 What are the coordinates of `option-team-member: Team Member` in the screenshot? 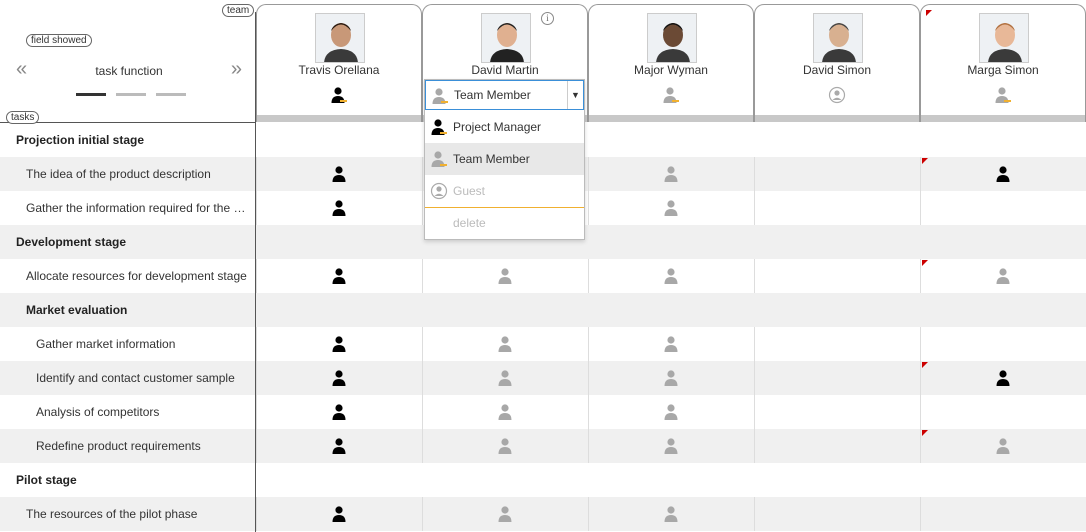 It's located at (504, 159).